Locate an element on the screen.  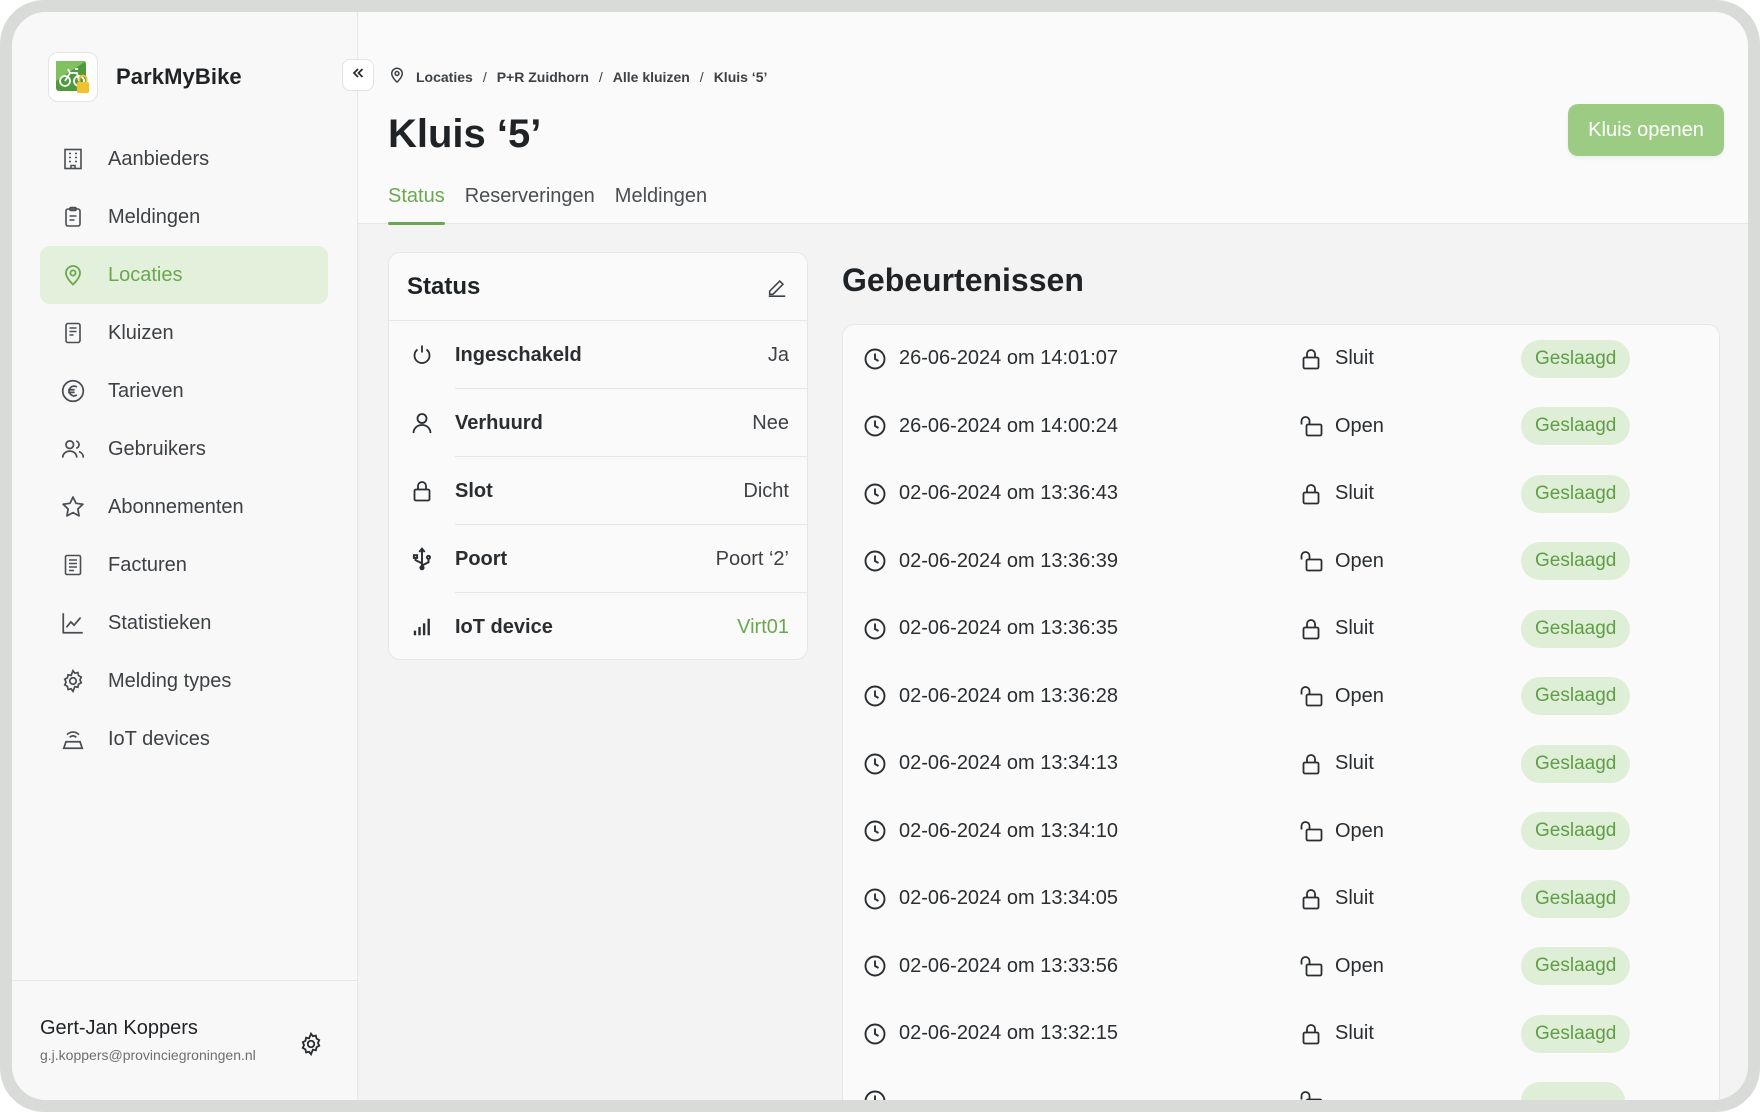
sidebar-item-kluizen: Kluizen is located at coordinates (184, 333).